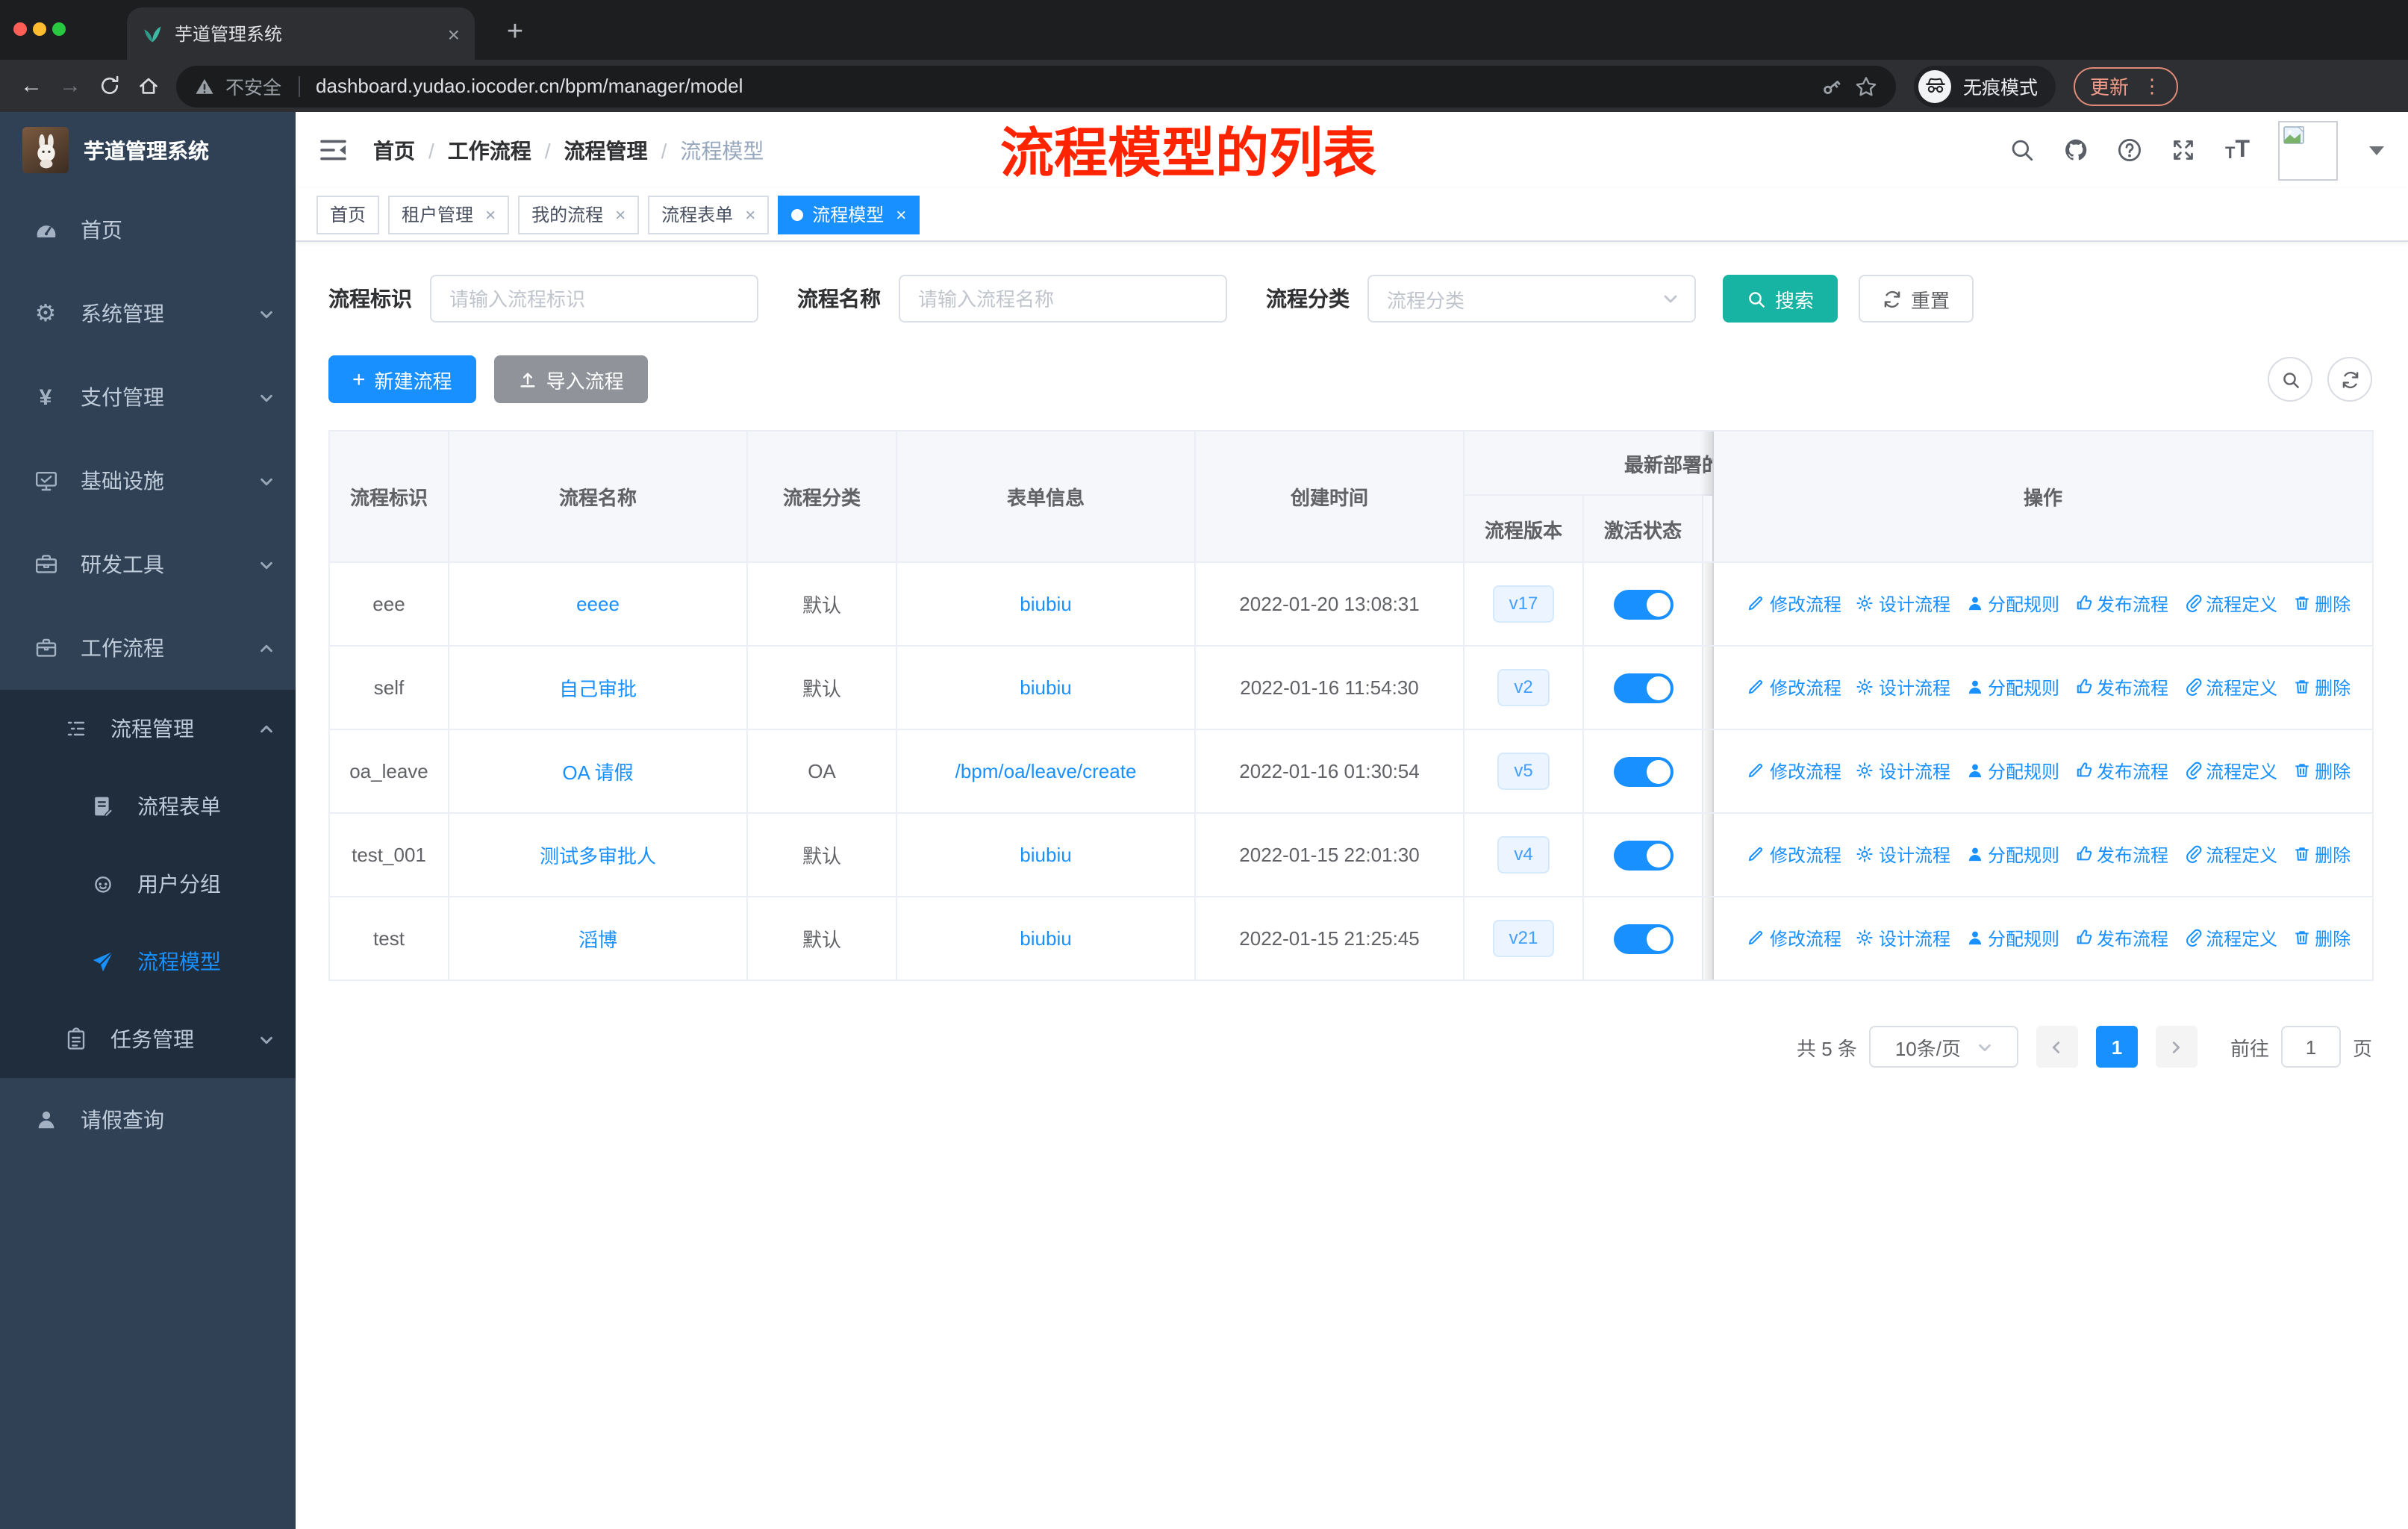  What do you see at coordinates (2126, 85) in the screenshot?
I see `update-button: 更新 ⋮` at bounding box center [2126, 85].